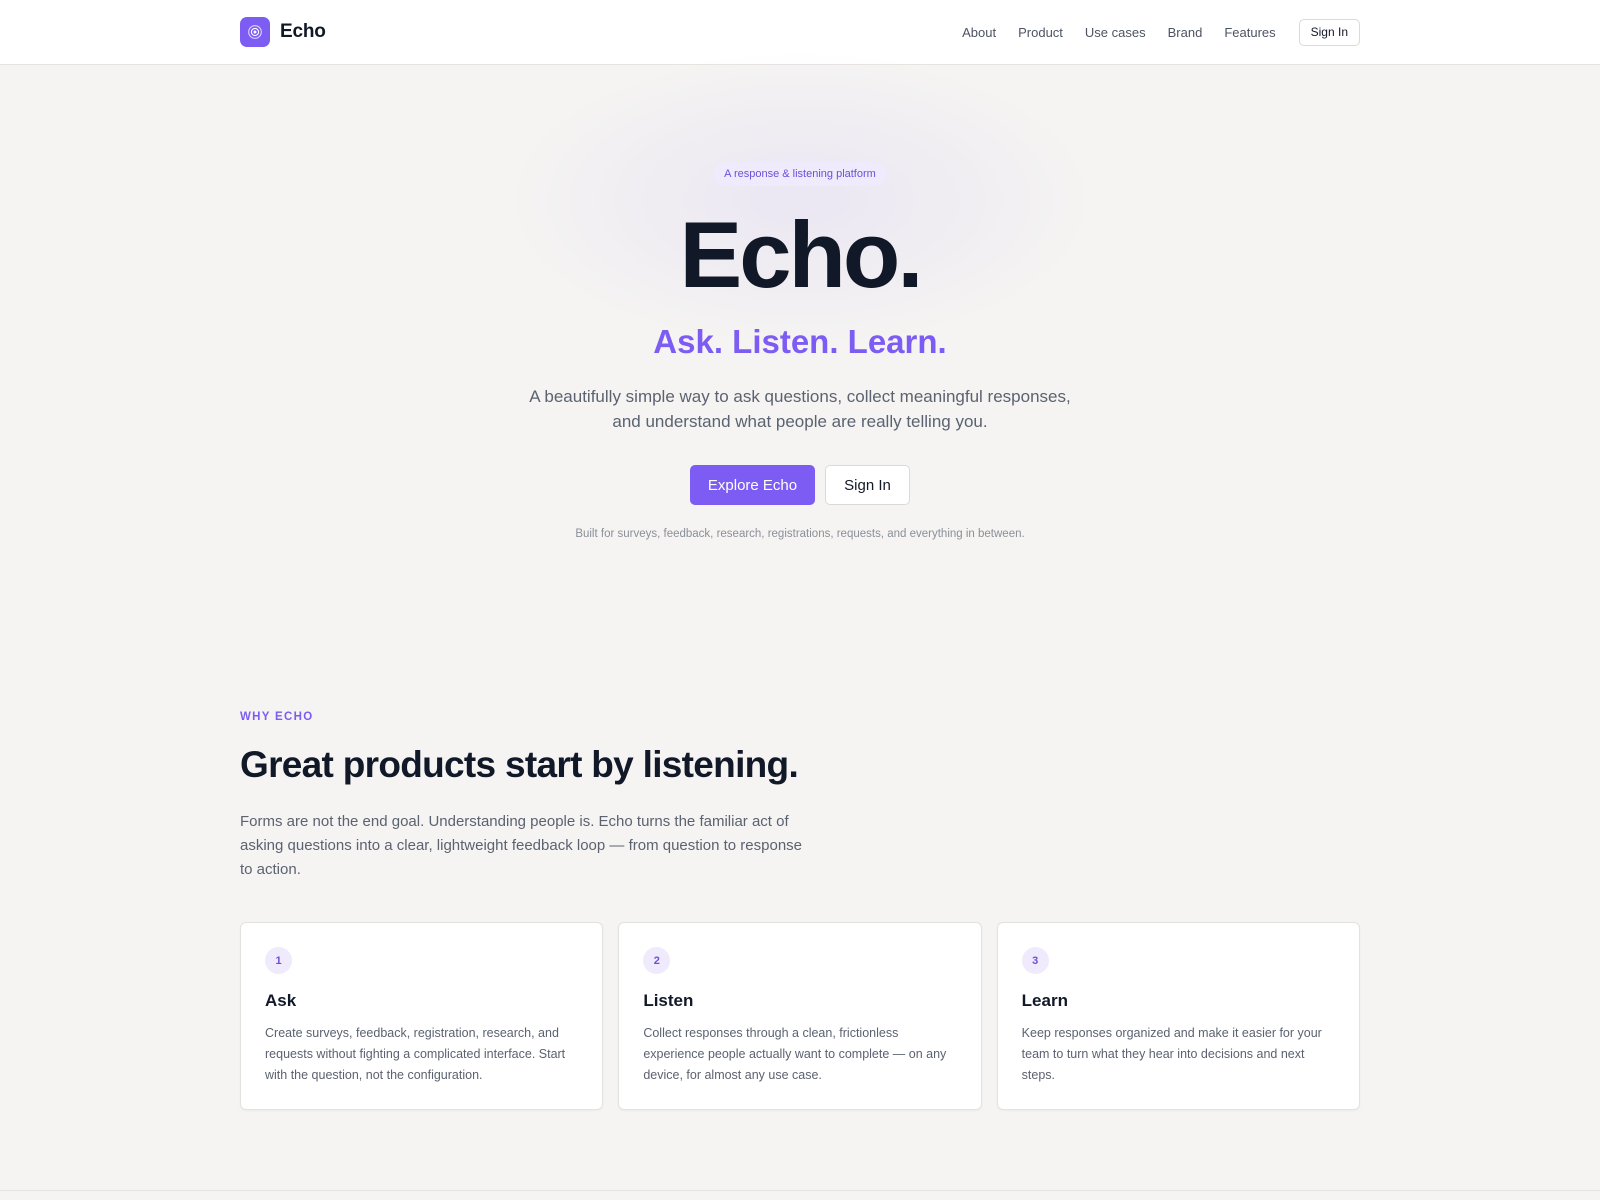  I want to click on section-title: Great products start by listening., so click(519, 764).